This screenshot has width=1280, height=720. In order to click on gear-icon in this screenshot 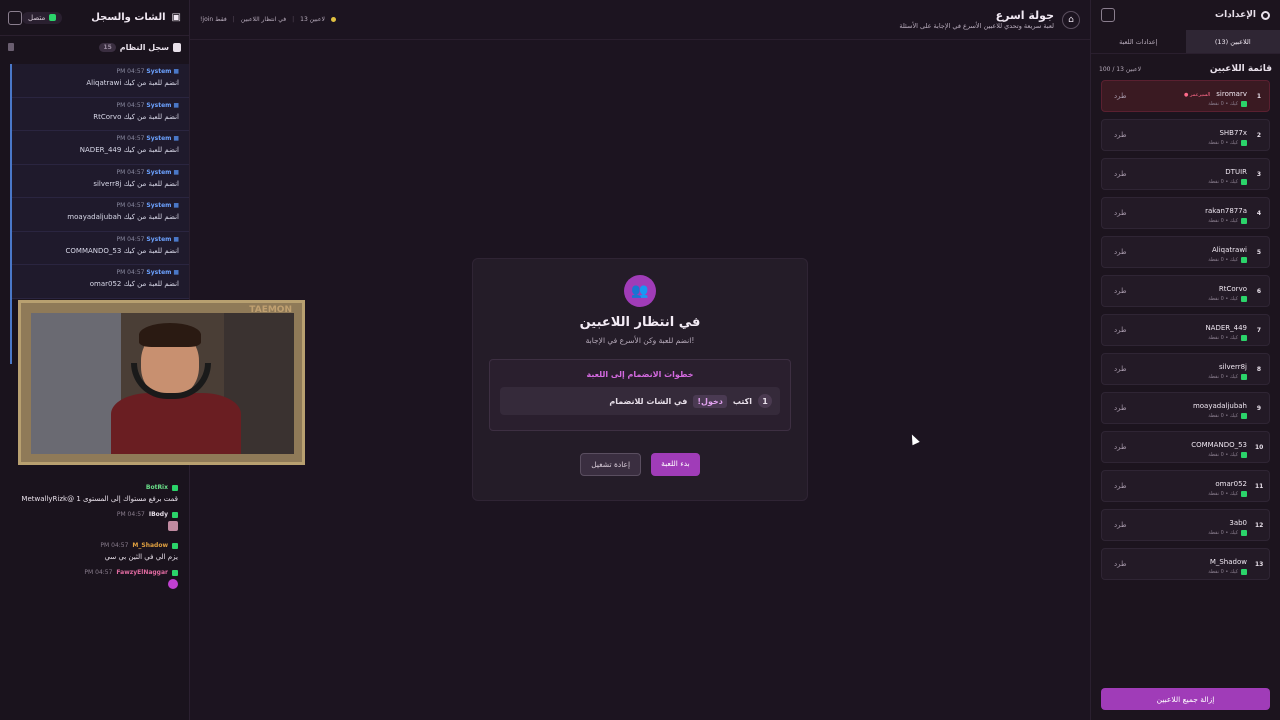, I will do `click(1265, 15)`.